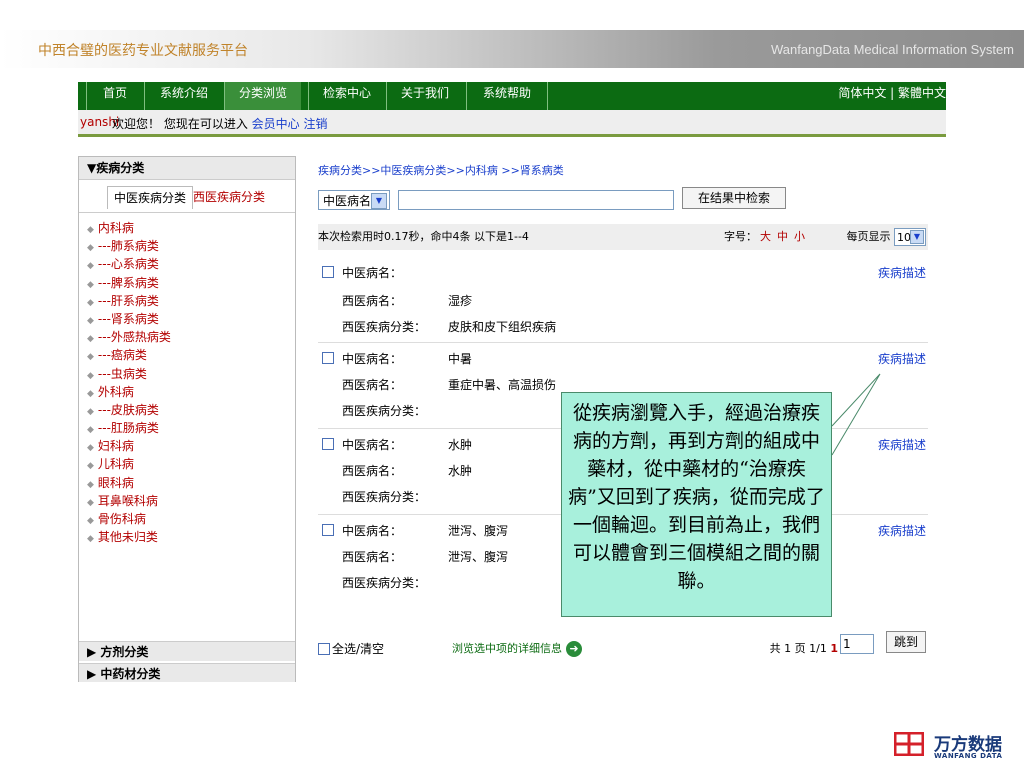 This screenshot has width=1024, height=768. Describe the element at coordinates (187, 264) in the screenshot. I see `sidebar-item: ◆ ---心系病类` at that location.